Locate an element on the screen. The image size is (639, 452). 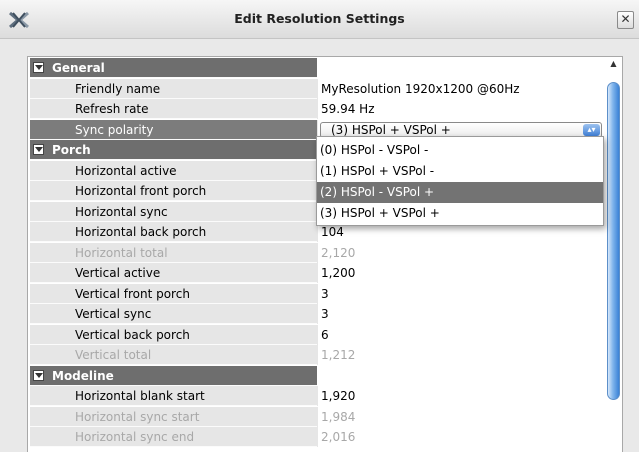
property-label: Horizontal sync is located at coordinates (173, 211).